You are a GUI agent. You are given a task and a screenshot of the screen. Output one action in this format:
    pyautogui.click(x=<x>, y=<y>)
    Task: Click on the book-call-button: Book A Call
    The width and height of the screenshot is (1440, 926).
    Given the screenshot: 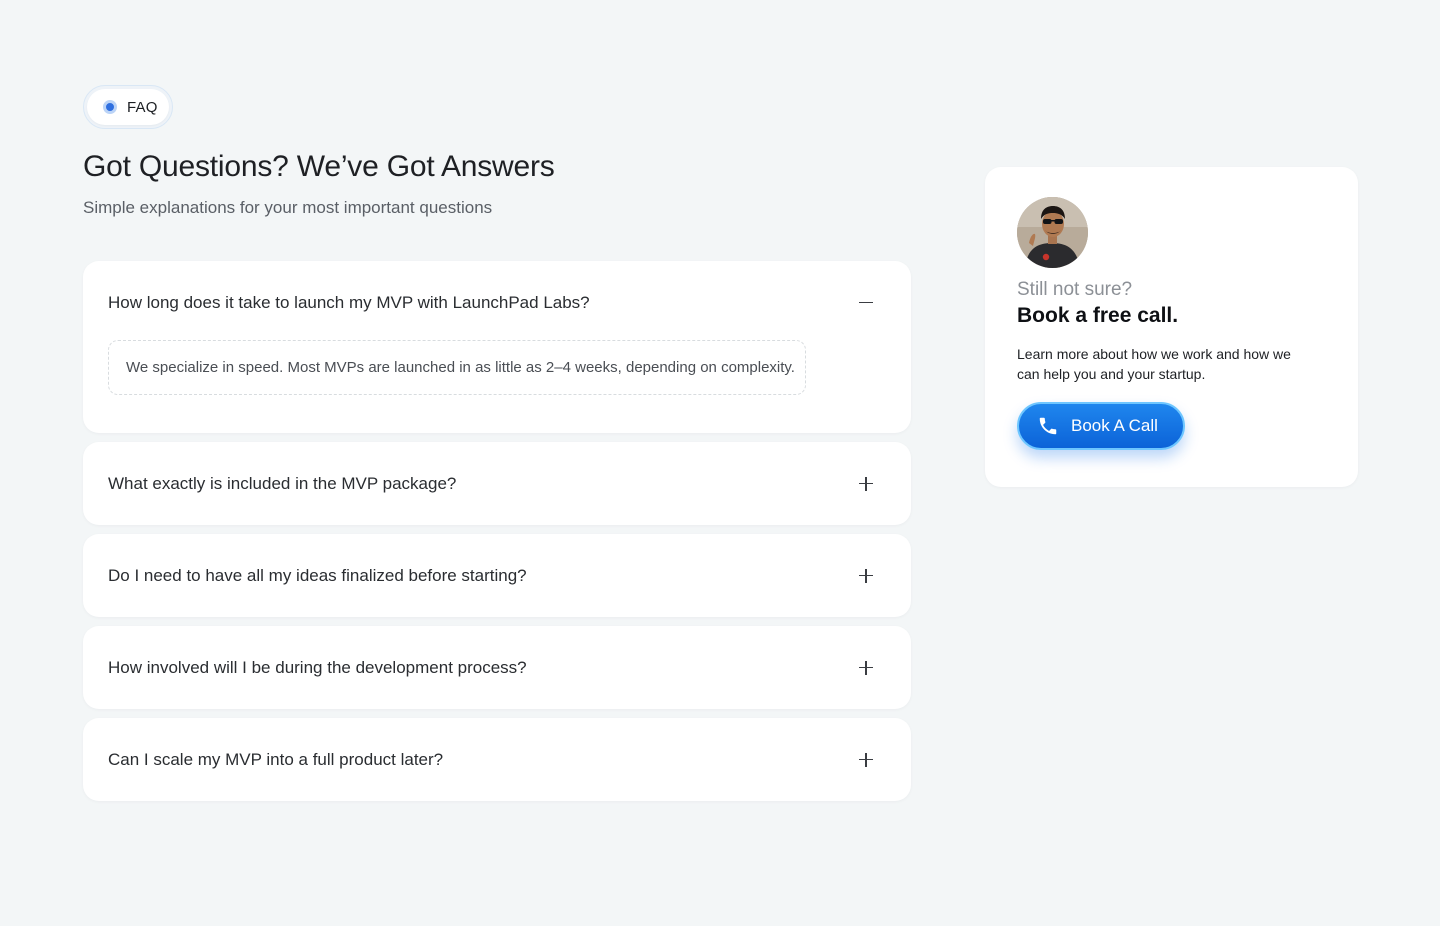 What is the action you would take?
    pyautogui.click(x=1101, y=426)
    